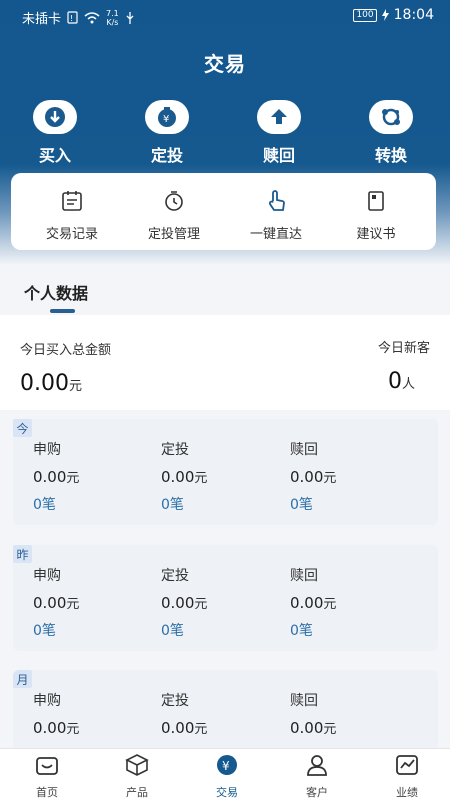  What do you see at coordinates (72, 215) in the screenshot?
I see `trade-record-link: 交易记录` at bounding box center [72, 215].